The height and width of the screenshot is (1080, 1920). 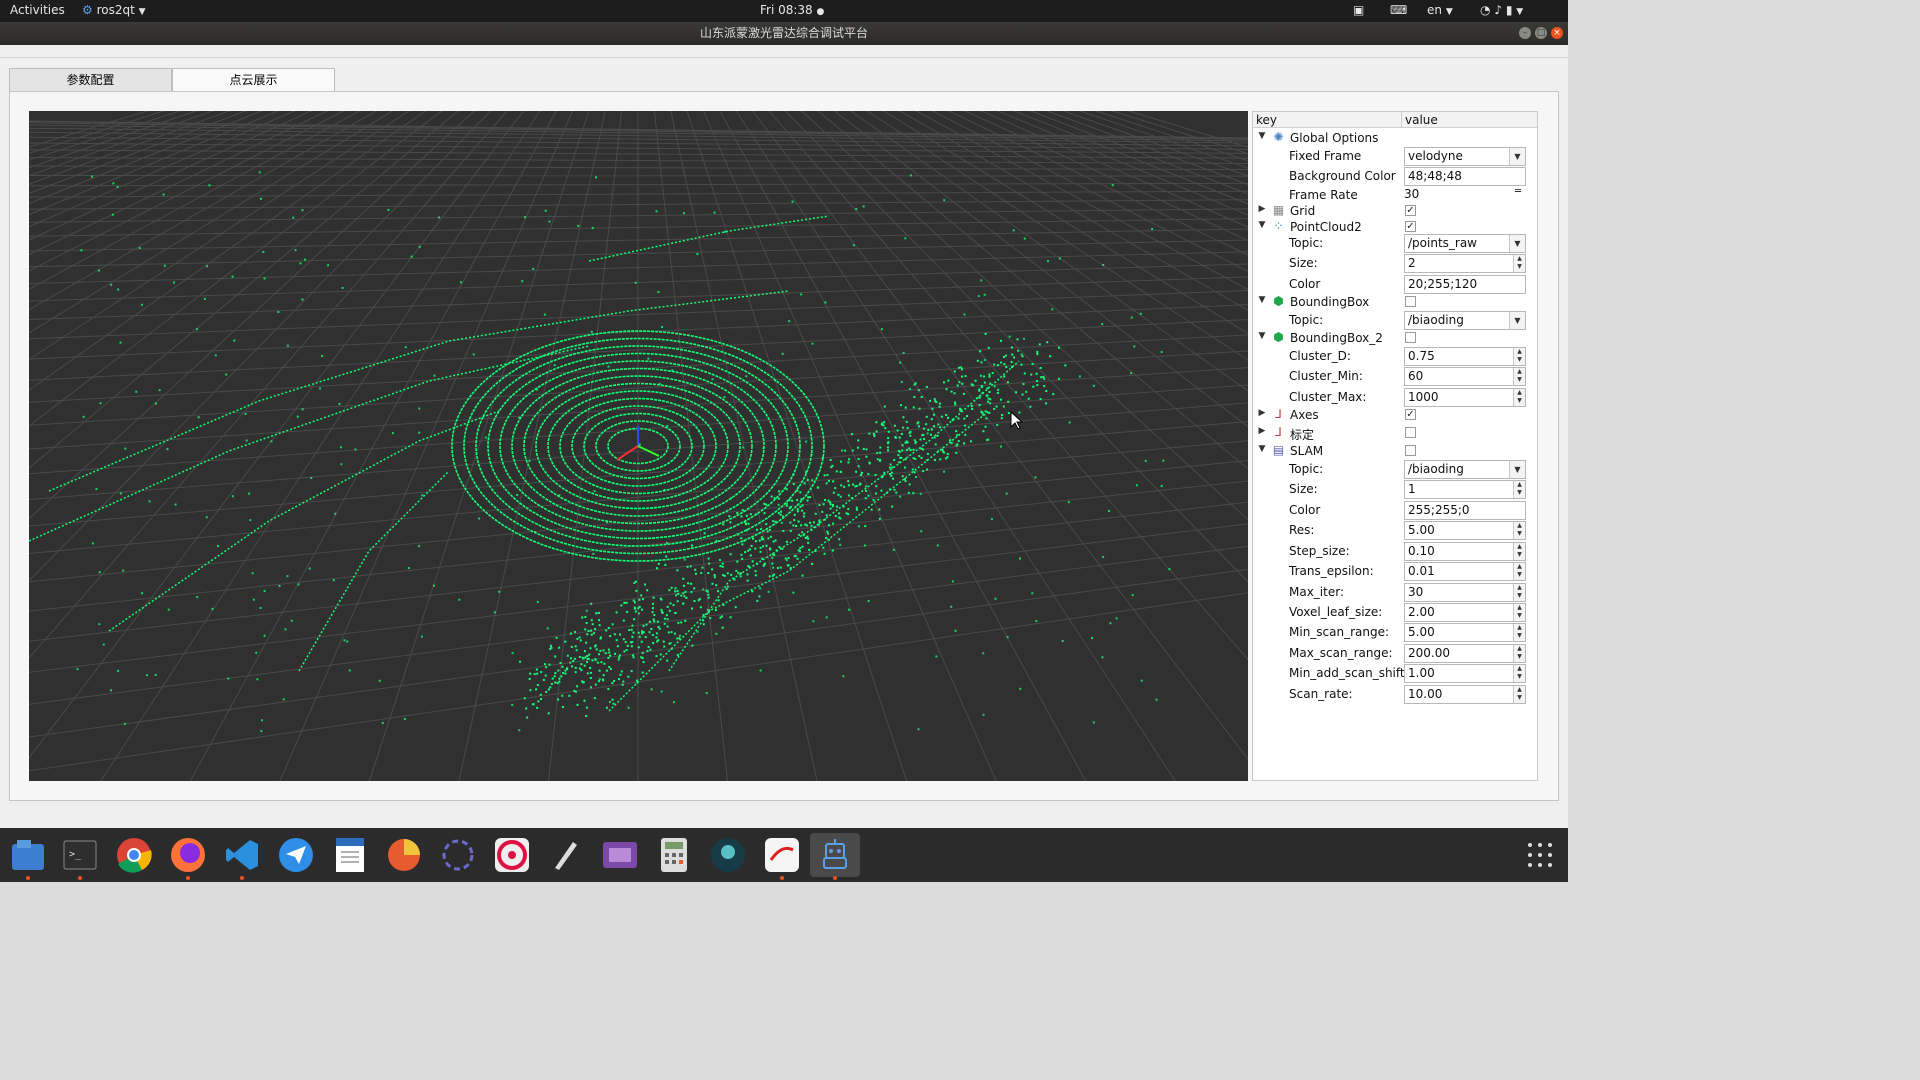 I want to click on slam-row: ▼ ▤ SLAM, so click(x=1395, y=451).